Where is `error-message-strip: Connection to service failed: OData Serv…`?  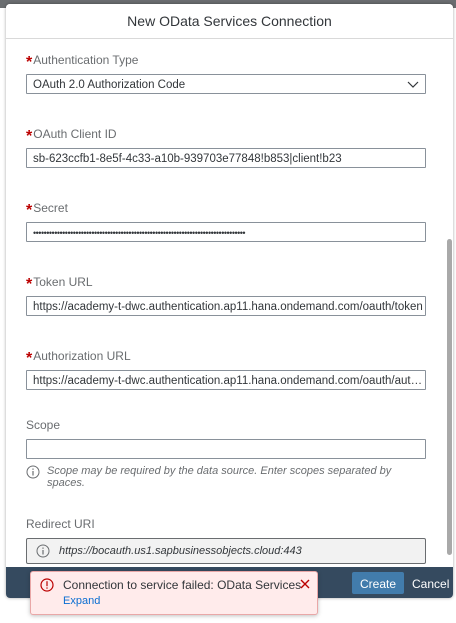
error-message-strip: Connection to service failed: OData Serv… is located at coordinates (174, 593).